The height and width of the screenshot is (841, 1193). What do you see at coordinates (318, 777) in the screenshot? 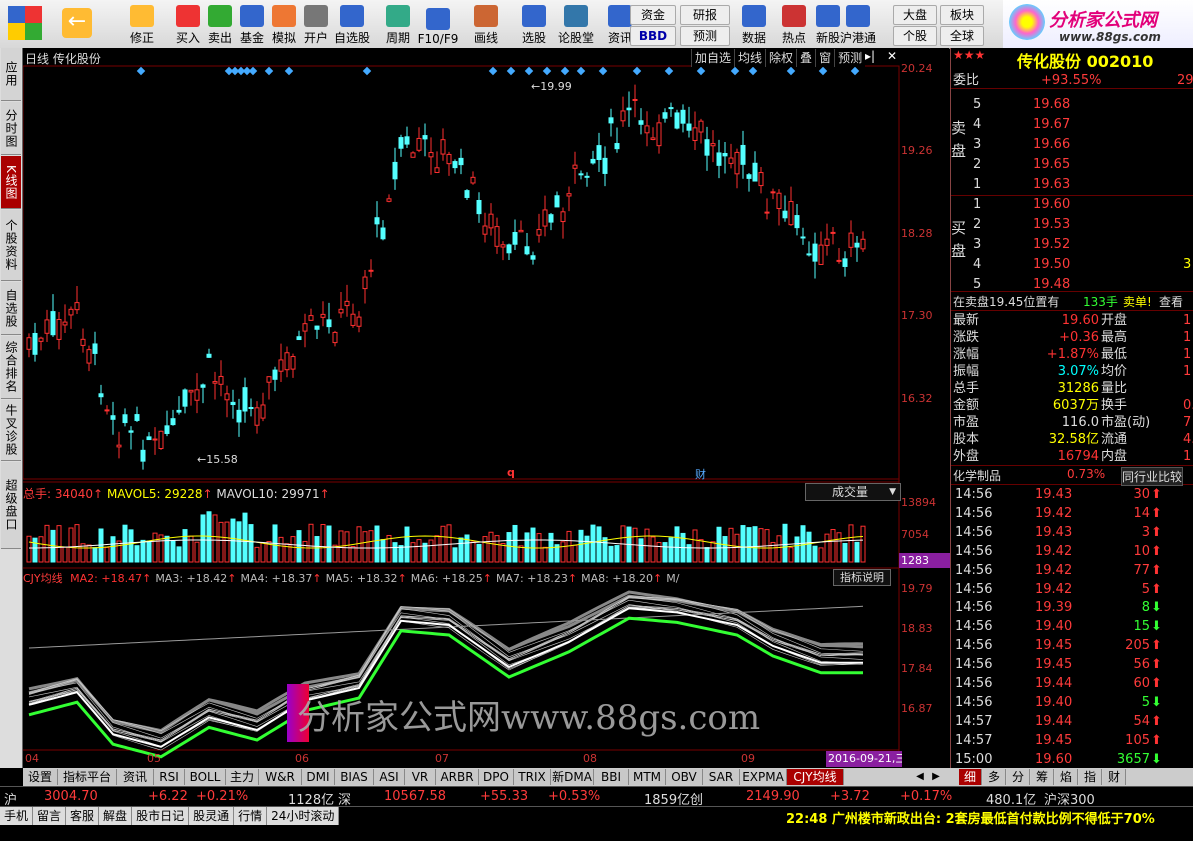
I see `indicator-tab-7: DMI` at bounding box center [318, 777].